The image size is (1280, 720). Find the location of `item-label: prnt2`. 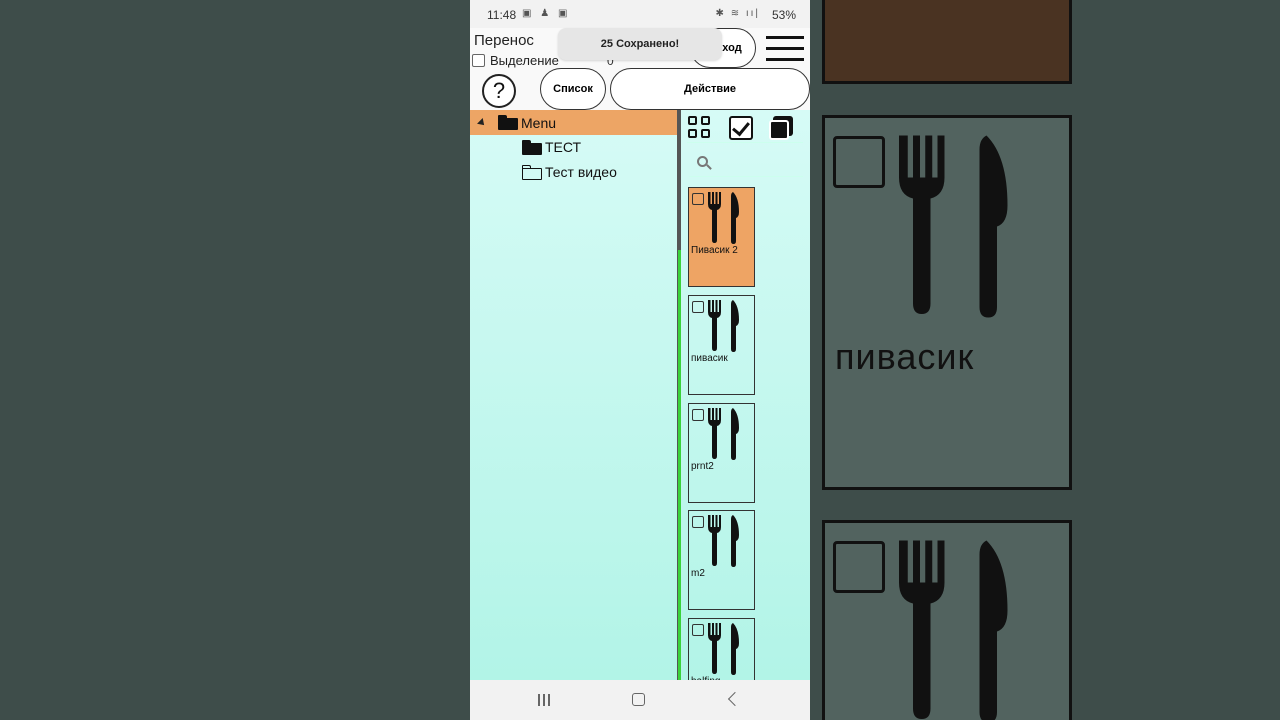

item-label: prnt2 is located at coordinates (702, 466).